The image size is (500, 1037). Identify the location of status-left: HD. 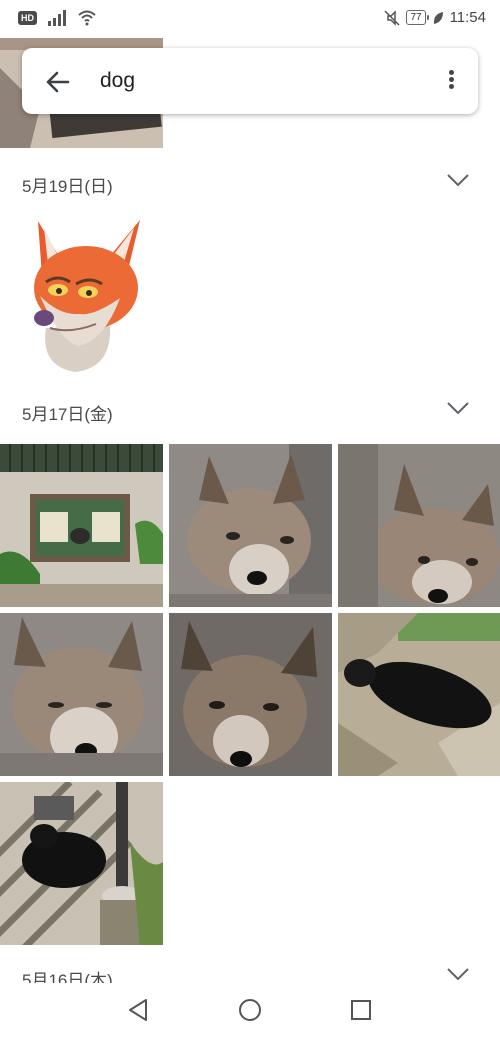
(57, 18).